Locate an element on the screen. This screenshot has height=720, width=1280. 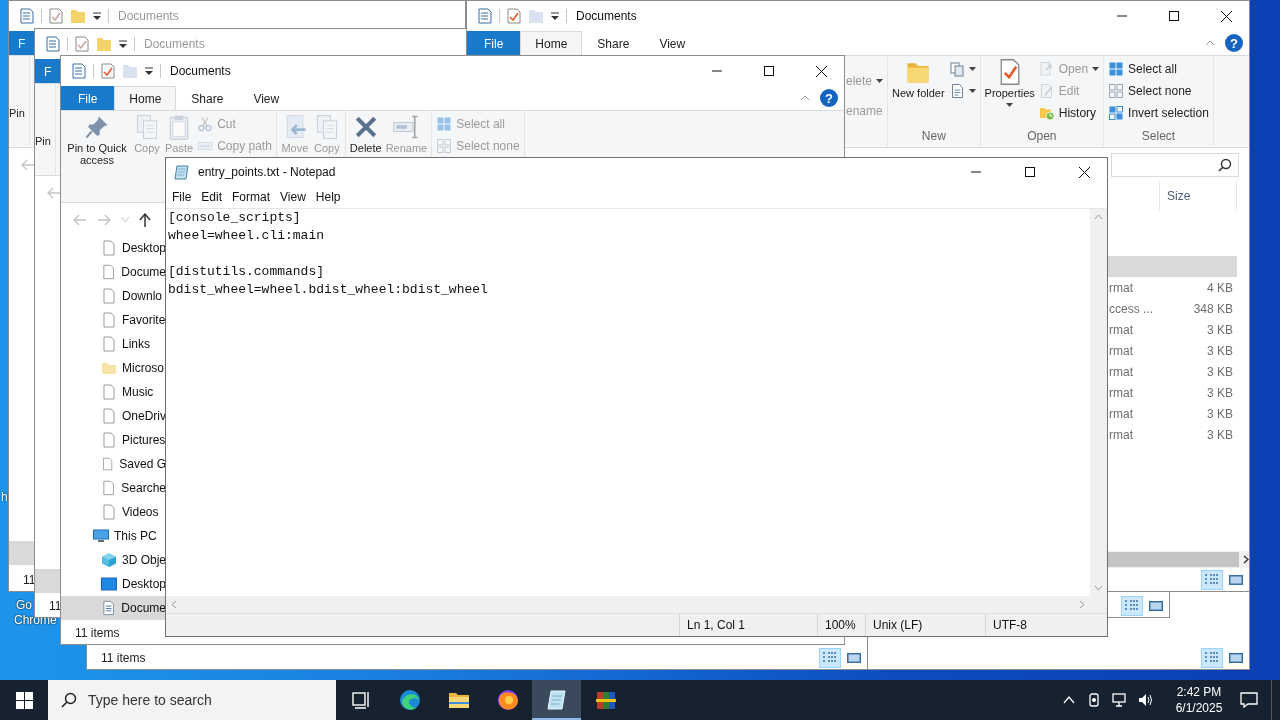
nav-item: OneDriv is located at coordinates (113, 416).